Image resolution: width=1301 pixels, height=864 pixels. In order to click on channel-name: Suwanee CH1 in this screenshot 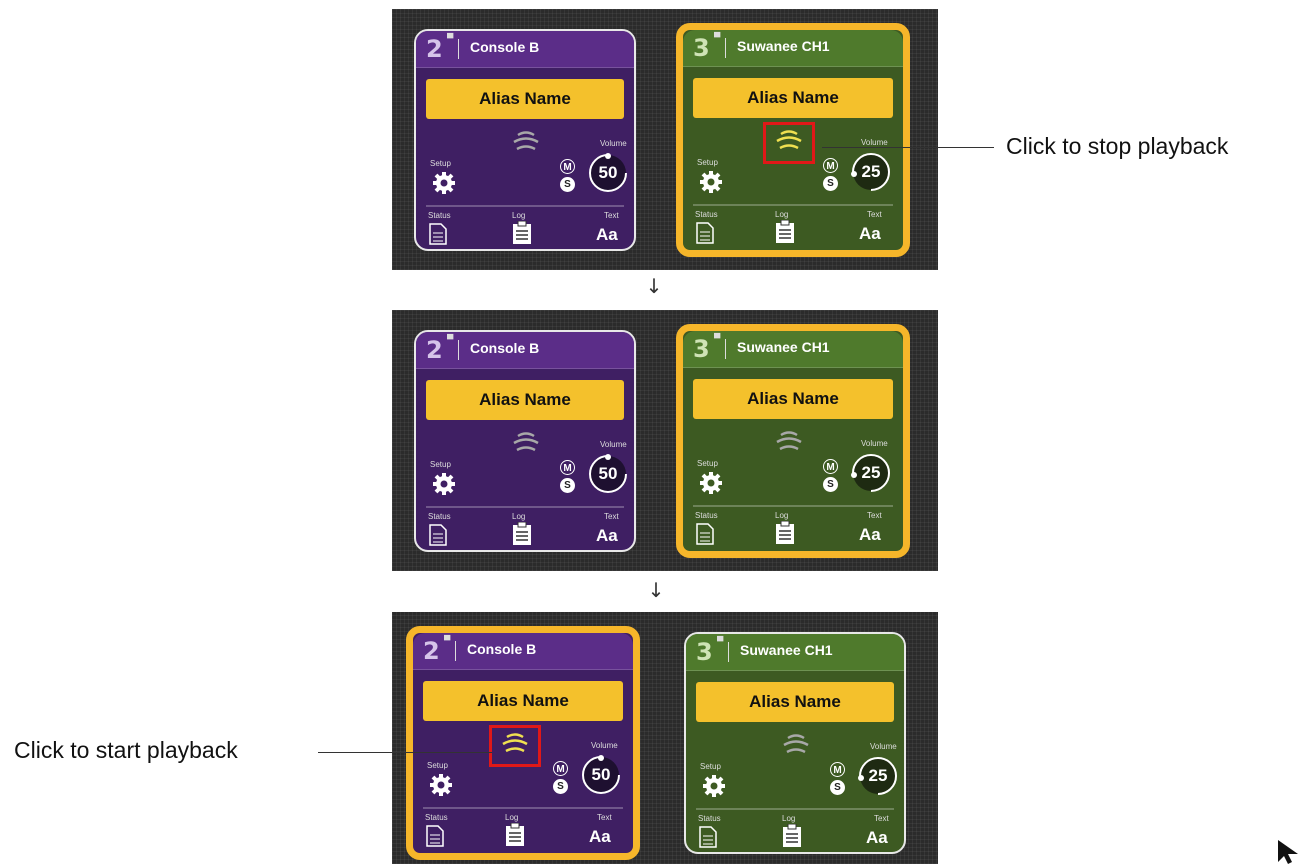, I will do `click(786, 650)`.